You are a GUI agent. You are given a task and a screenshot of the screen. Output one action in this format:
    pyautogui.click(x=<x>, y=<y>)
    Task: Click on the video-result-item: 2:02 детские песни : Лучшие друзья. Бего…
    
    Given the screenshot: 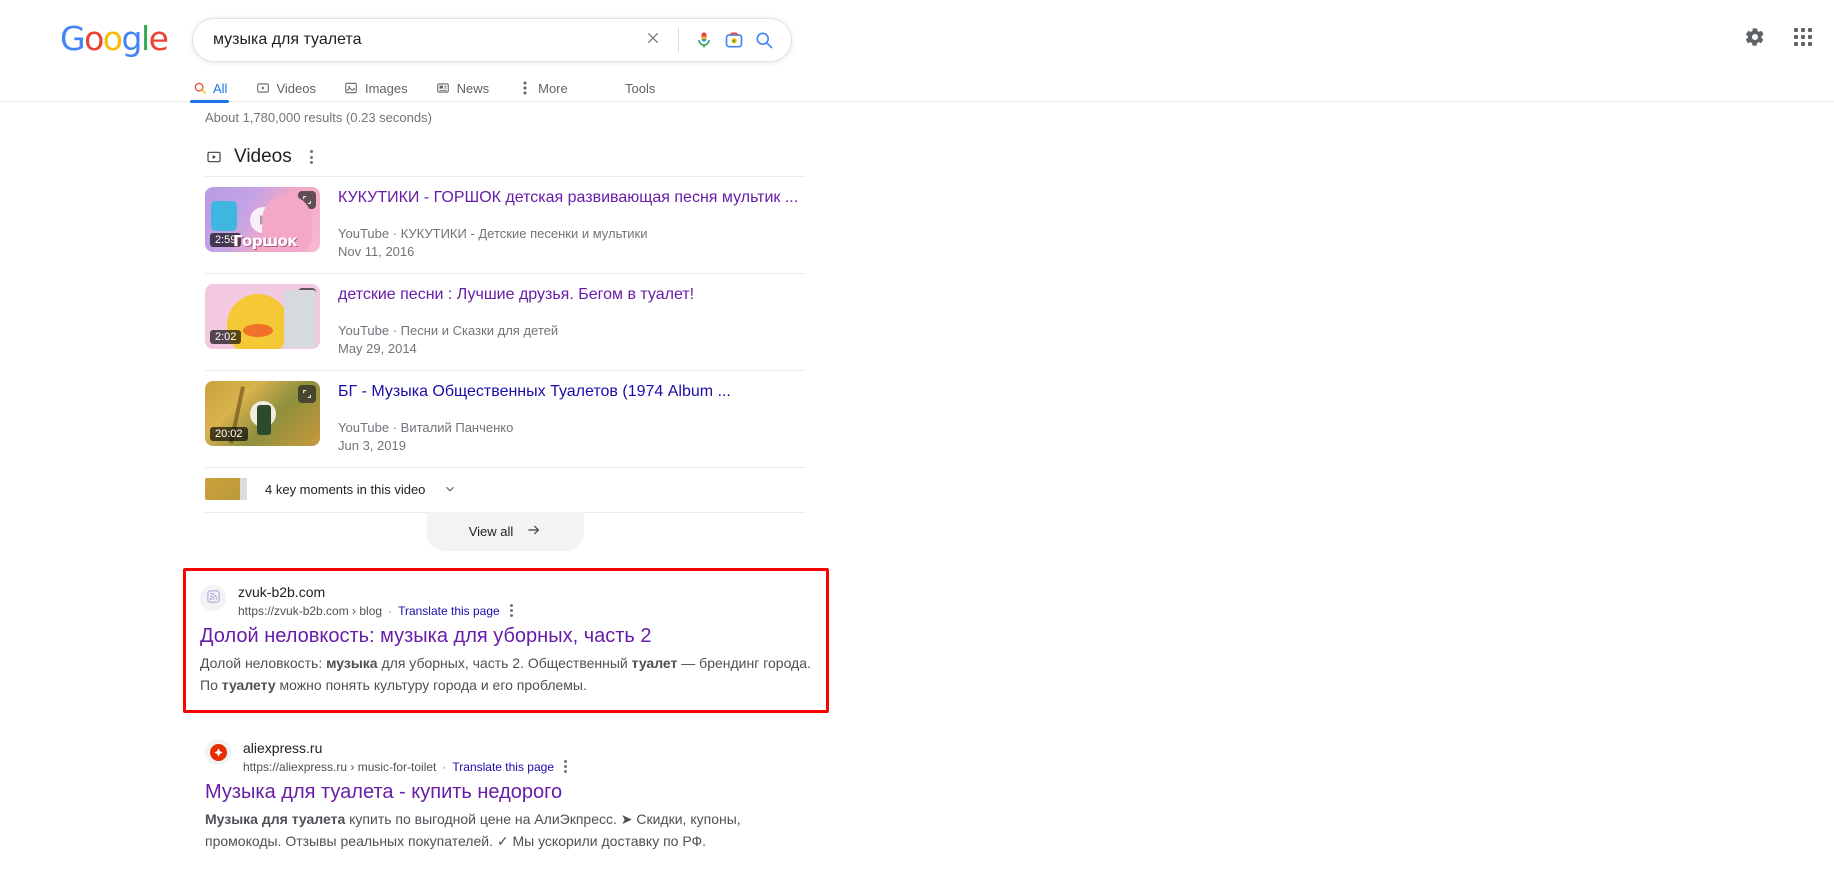 What is the action you would take?
    pyautogui.click(x=505, y=321)
    